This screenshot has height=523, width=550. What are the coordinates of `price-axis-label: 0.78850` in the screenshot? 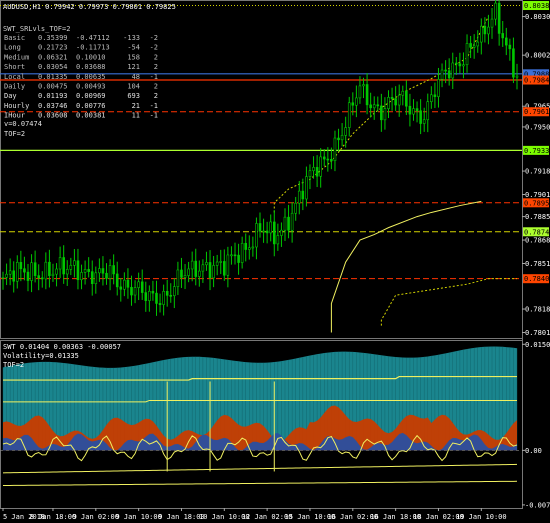 It's located at (537, 217).